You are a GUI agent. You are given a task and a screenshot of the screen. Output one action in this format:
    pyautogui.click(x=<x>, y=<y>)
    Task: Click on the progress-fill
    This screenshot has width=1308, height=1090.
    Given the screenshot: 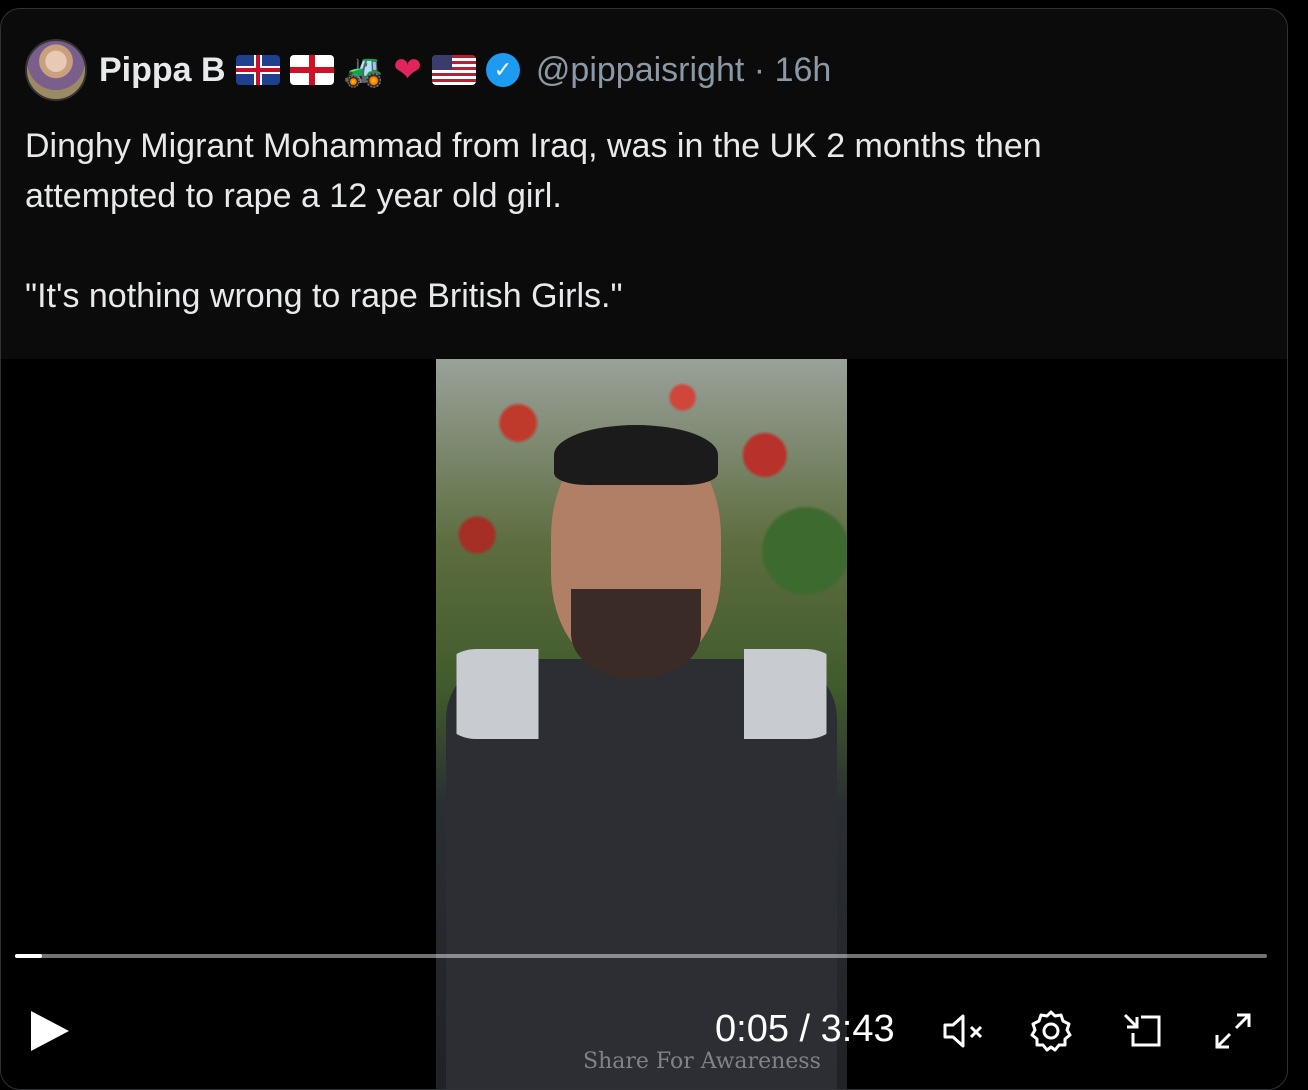 What is the action you would take?
    pyautogui.click(x=28, y=956)
    